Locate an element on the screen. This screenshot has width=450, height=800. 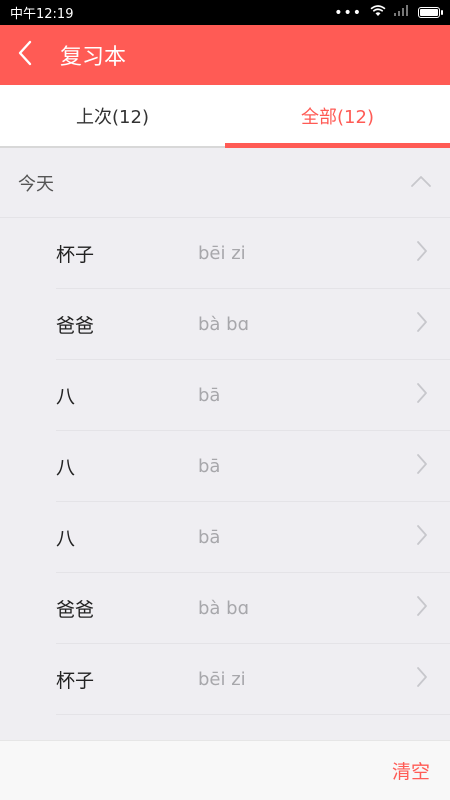
page-title: 复习本 is located at coordinates (93, 57).